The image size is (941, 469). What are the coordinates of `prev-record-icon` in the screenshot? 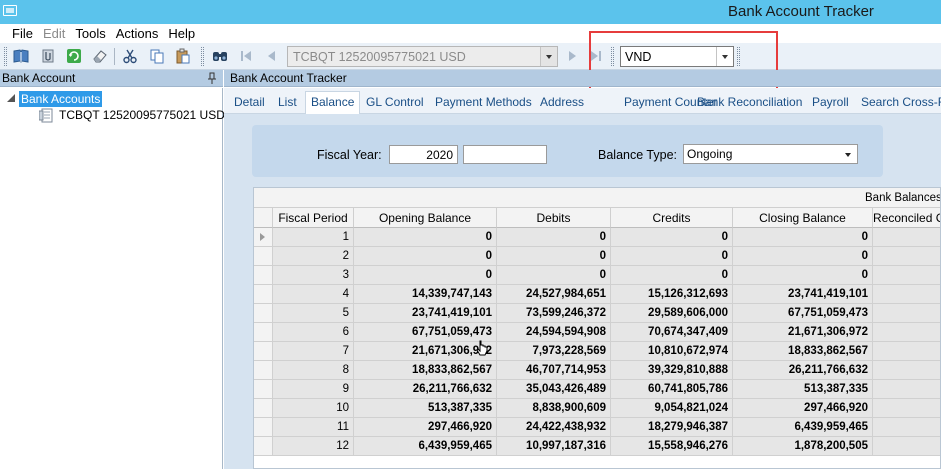 It's located at (272, 56).